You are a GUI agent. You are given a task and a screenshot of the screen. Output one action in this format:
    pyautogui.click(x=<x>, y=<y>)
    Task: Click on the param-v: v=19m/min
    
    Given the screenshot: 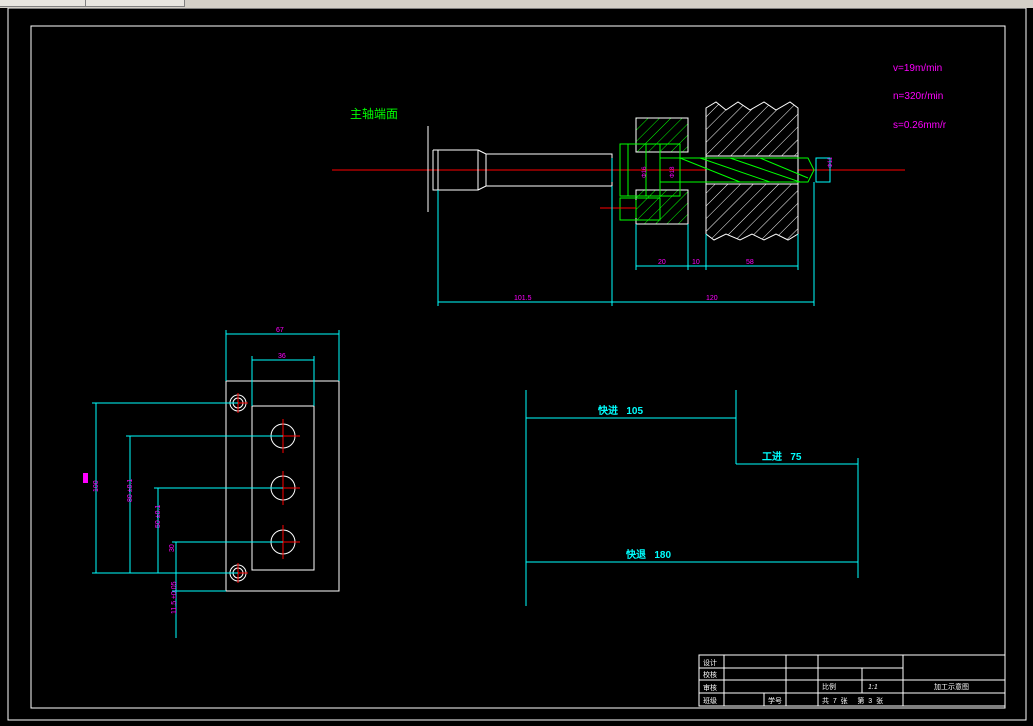 What is the action you would take?
    pyautogui.click(x=917, y=68)
    